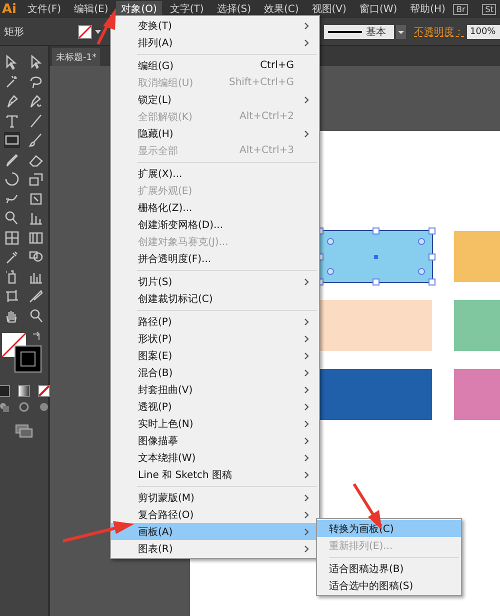 This screenshot has height=616, width=500. Describe the element at coordinates (215, 548) in the screenshot. I see `menu-item: 图表(R)` at that location.